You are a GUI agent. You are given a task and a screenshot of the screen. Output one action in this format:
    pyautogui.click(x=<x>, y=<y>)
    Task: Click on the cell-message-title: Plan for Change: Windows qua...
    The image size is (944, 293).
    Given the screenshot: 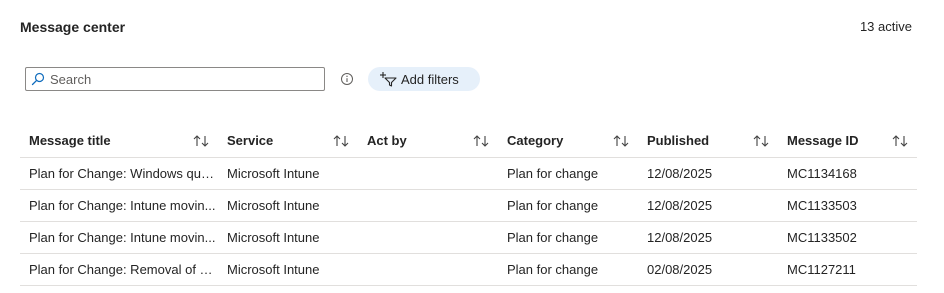 What is the action you would take?
    pyautogui.click(x=119, y=173)
    